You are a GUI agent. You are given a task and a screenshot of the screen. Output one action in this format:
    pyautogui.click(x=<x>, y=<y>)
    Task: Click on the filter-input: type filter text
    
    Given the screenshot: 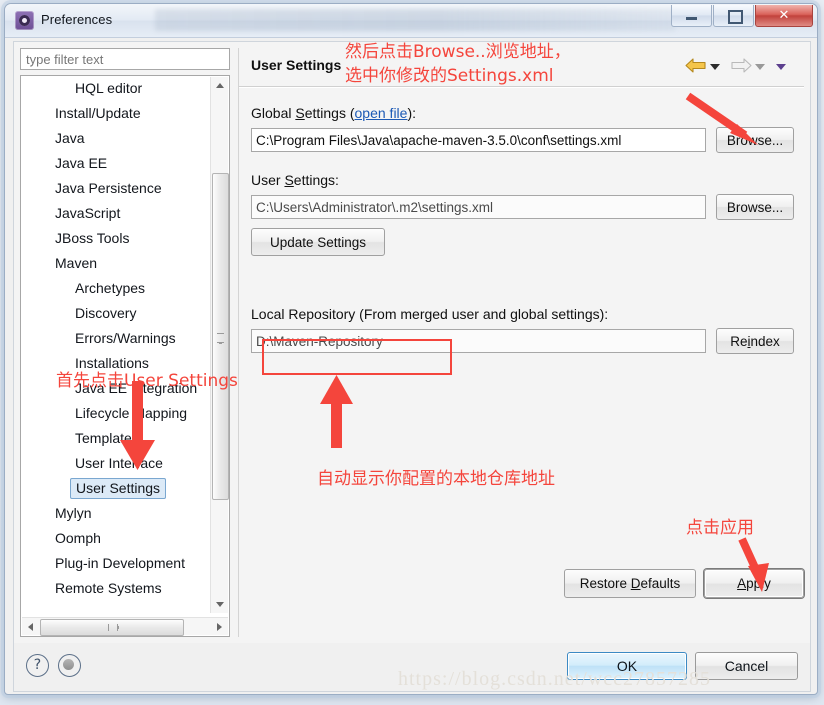 What is the action you would take?
    pyautogui.click(x=125, y=59)
    